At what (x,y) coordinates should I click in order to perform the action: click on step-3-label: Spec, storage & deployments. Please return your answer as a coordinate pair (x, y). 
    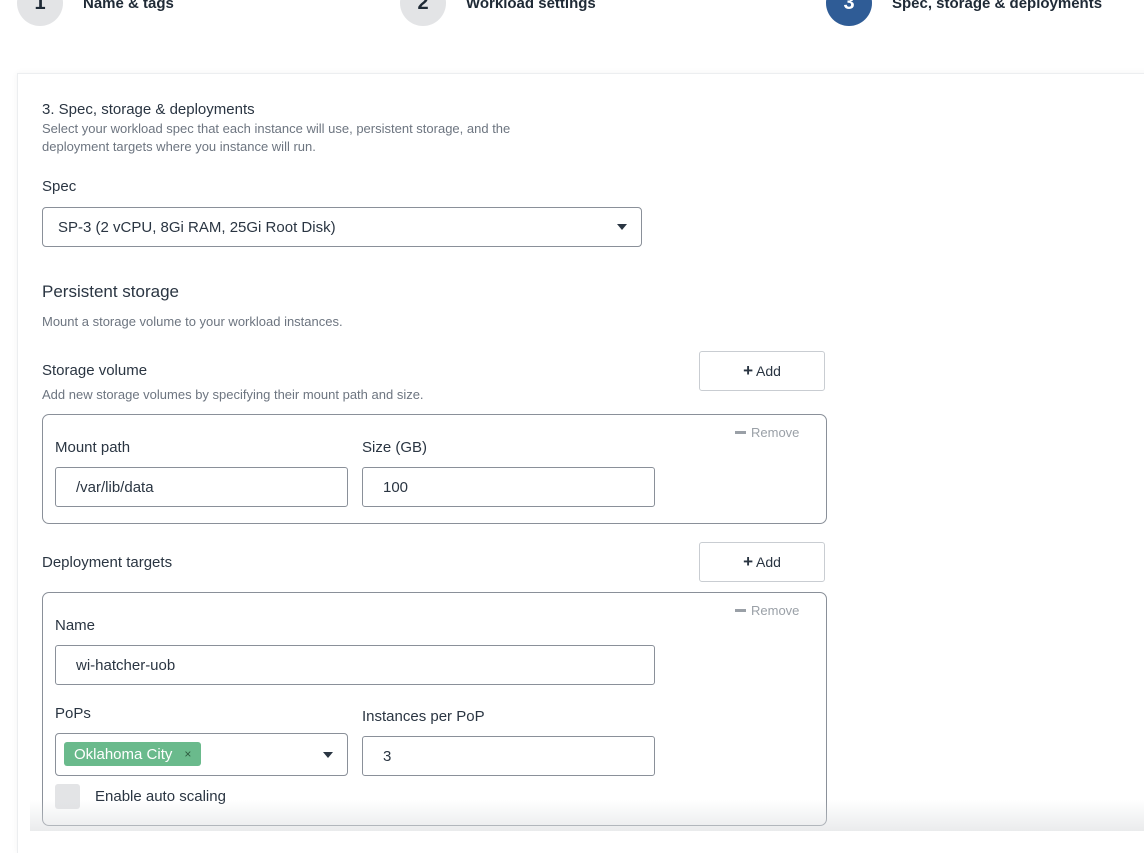
    Looking at the image, I should click on (997, 6).